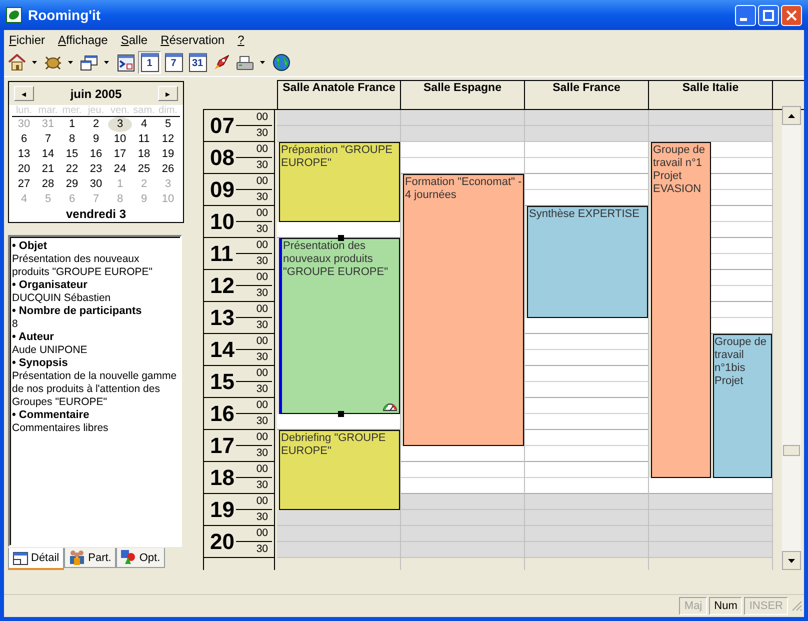 This screenshot has height=621, width=808. Describe the element at coordinates (168, 169) in the screenshot. I see `calendar-day: 26` at that location.